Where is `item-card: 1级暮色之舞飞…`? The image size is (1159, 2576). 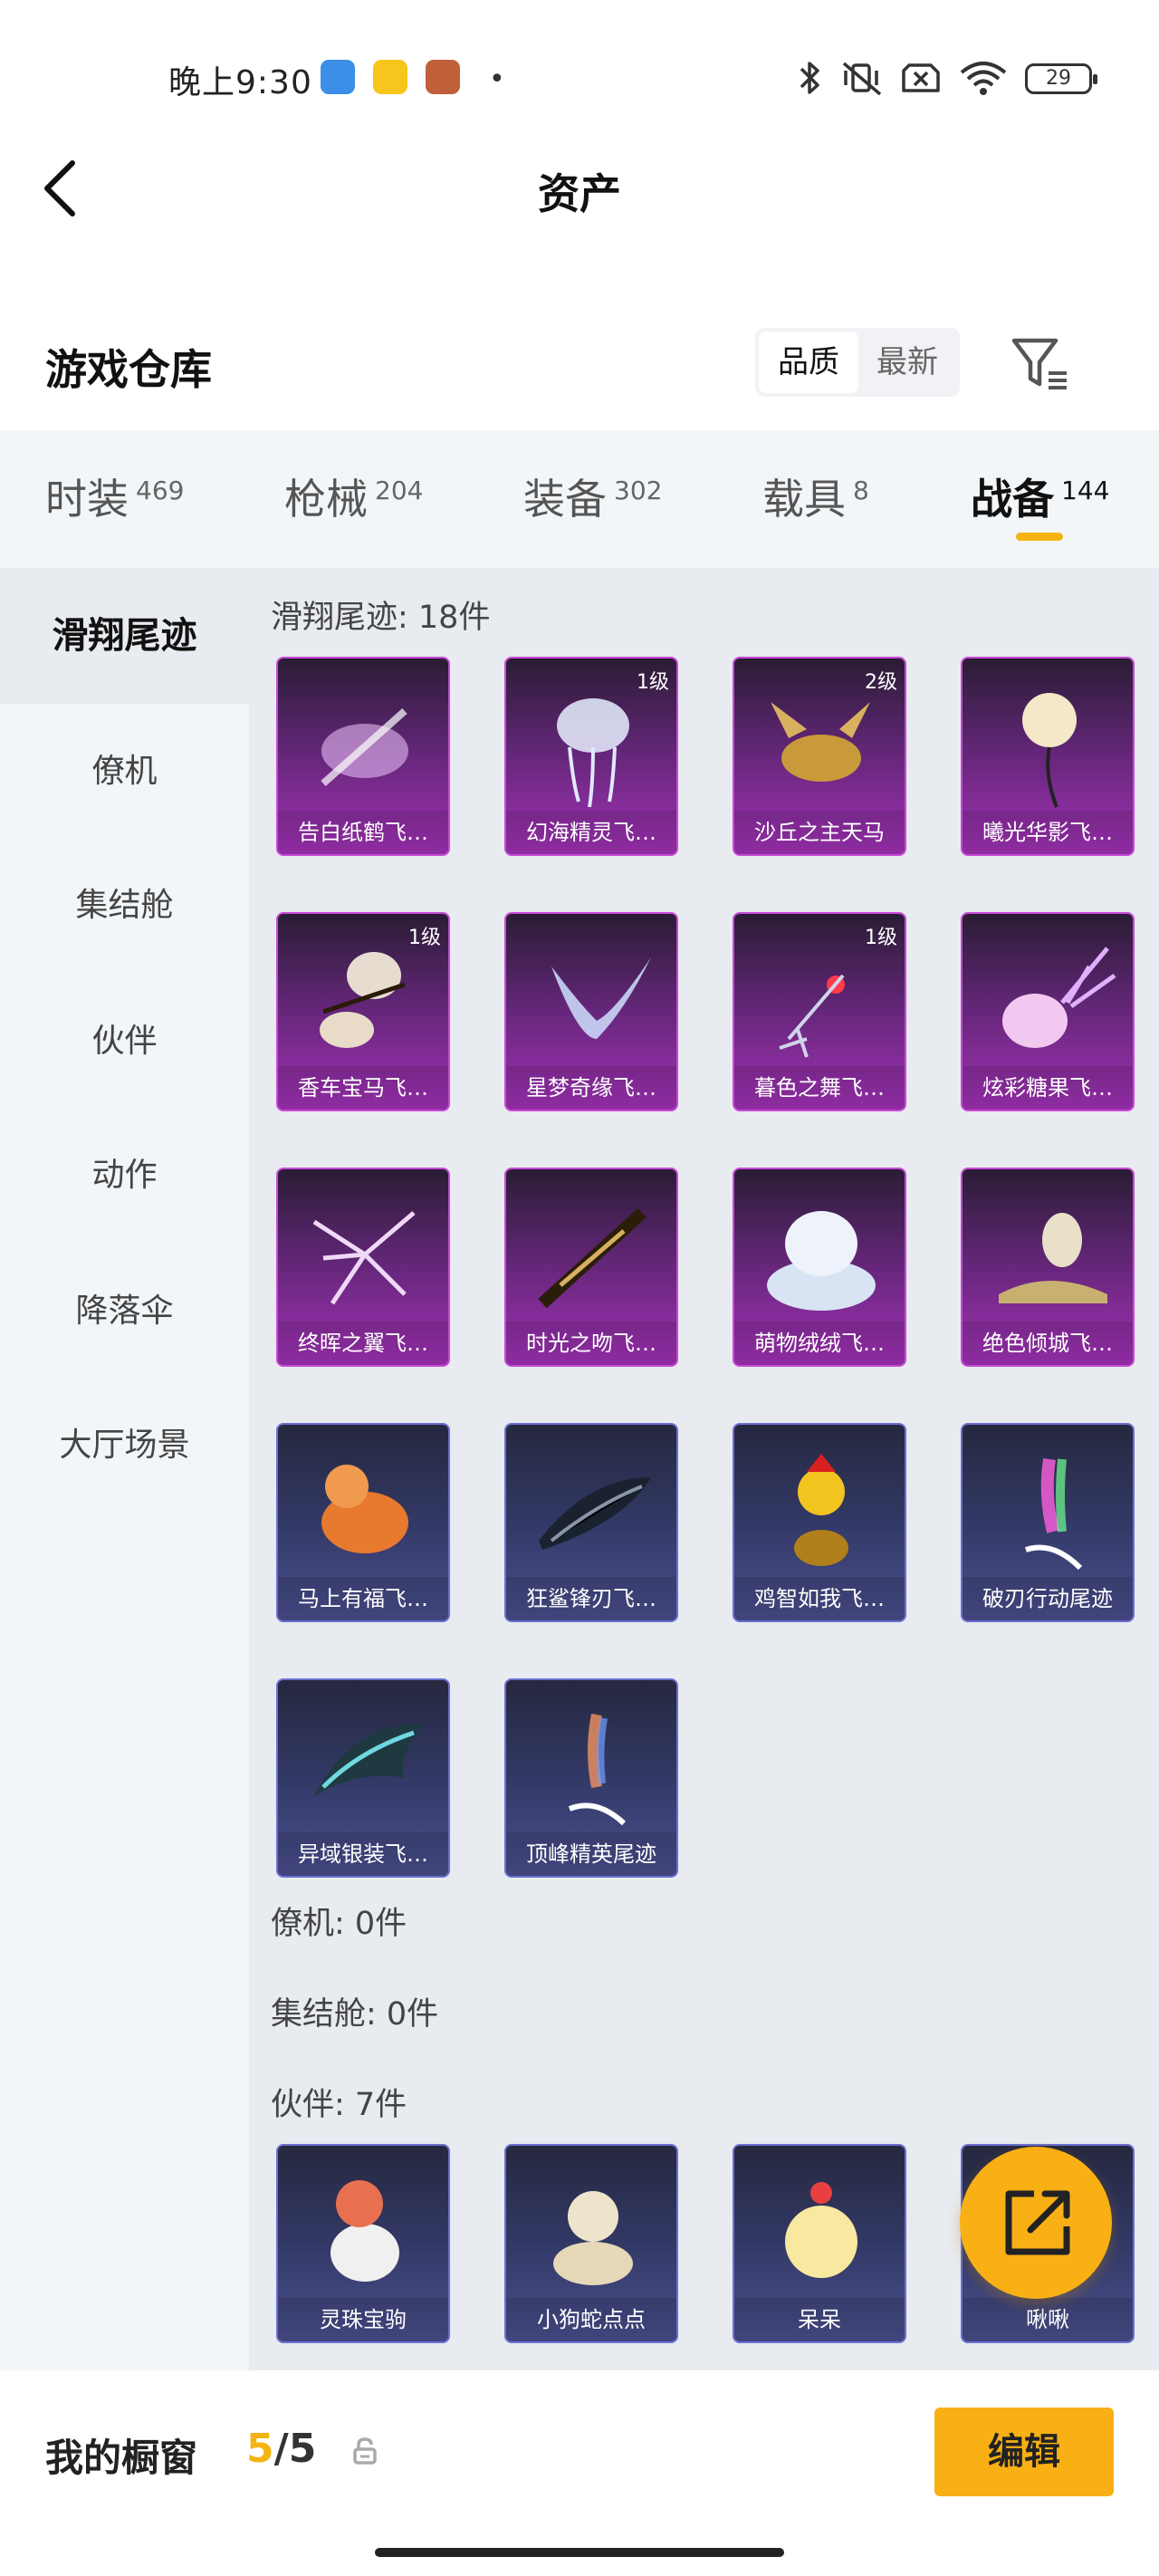
item-card: 1级暮色之舞飞… is located at coordinates (820, 1011).